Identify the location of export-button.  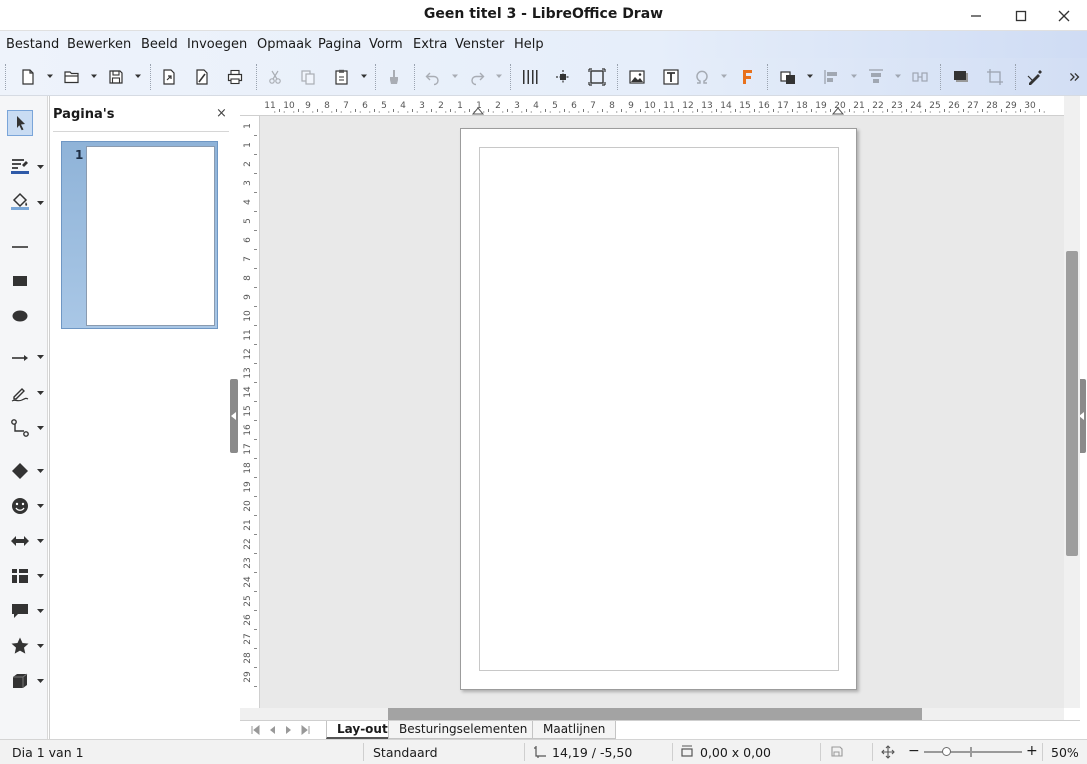
(169, 77).